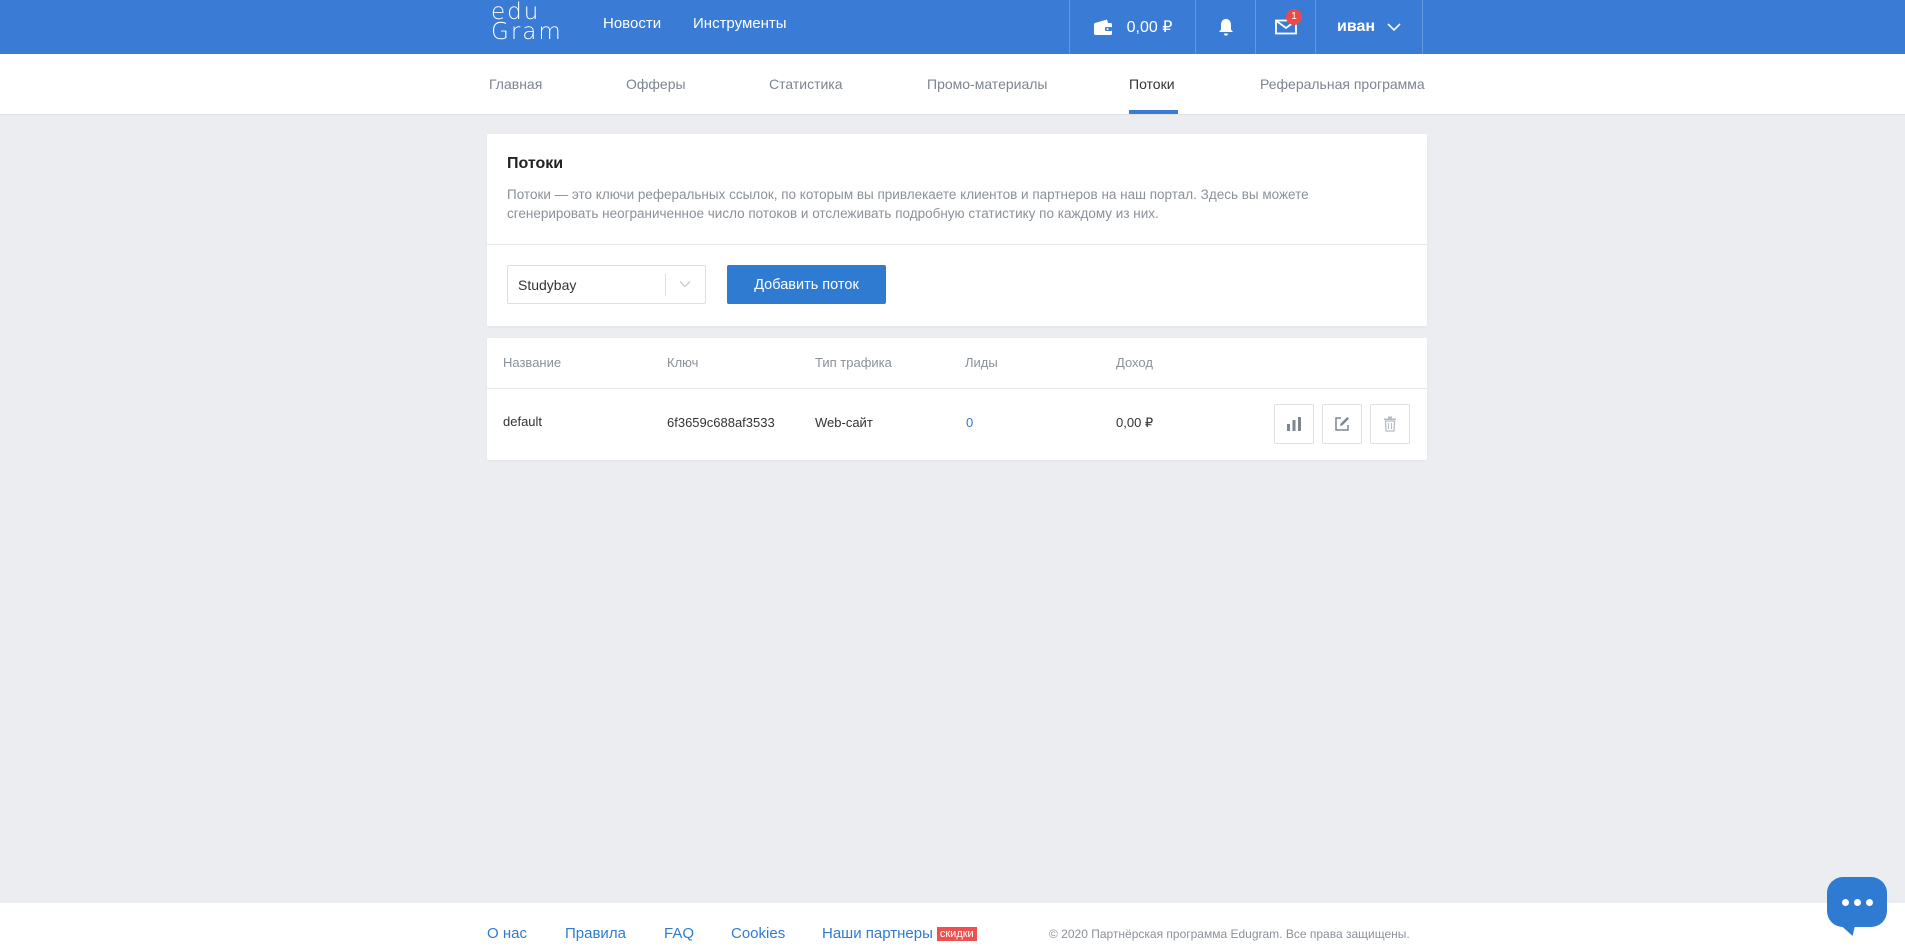  I want to click on header-actions: 0,00 ₽ 1 иван, so click(1246, 27).